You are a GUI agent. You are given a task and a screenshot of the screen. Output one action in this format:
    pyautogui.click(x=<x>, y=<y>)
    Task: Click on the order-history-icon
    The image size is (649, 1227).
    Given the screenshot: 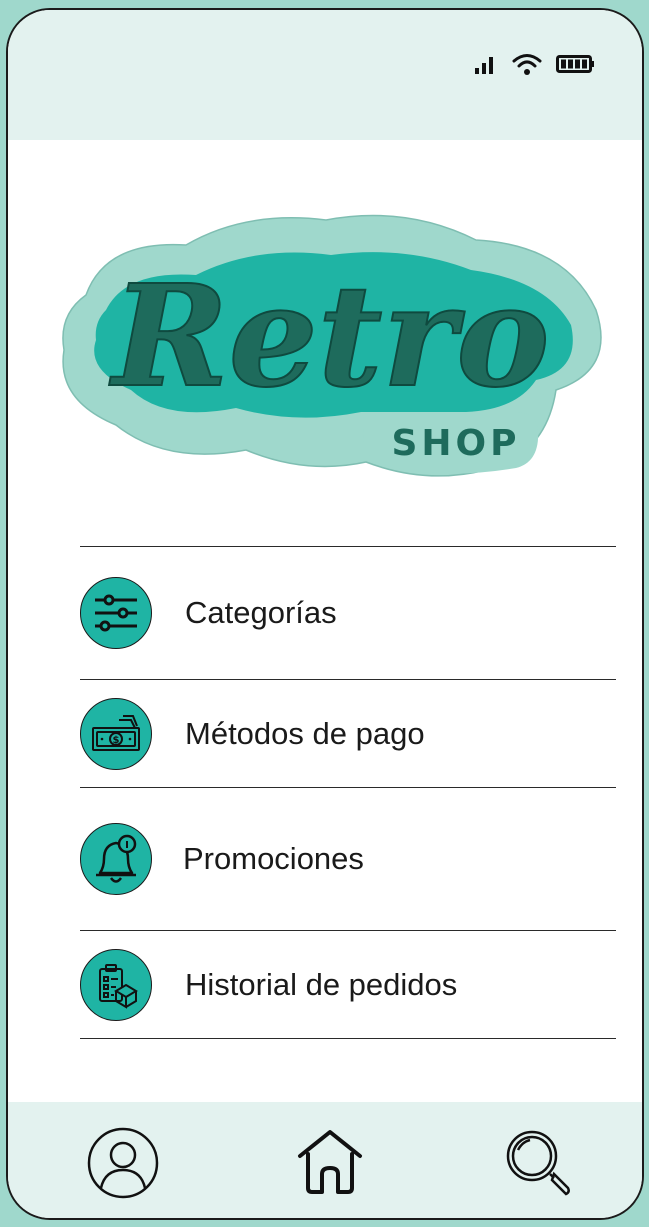 What is the action you would take?
    pyautogui.click(x=116, y=984)
    